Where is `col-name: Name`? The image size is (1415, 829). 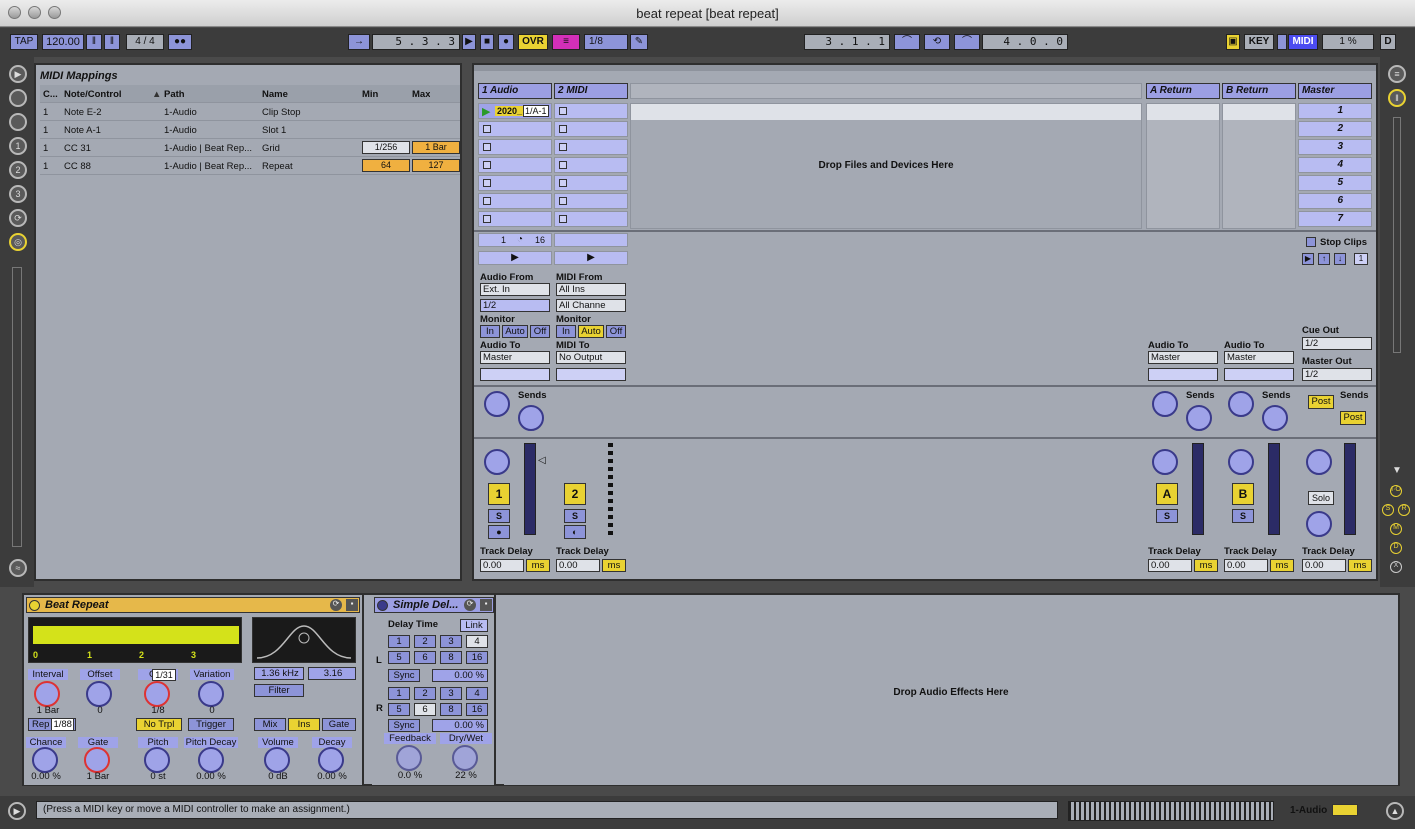
col-name: Name is located at coordinates (275, 94).